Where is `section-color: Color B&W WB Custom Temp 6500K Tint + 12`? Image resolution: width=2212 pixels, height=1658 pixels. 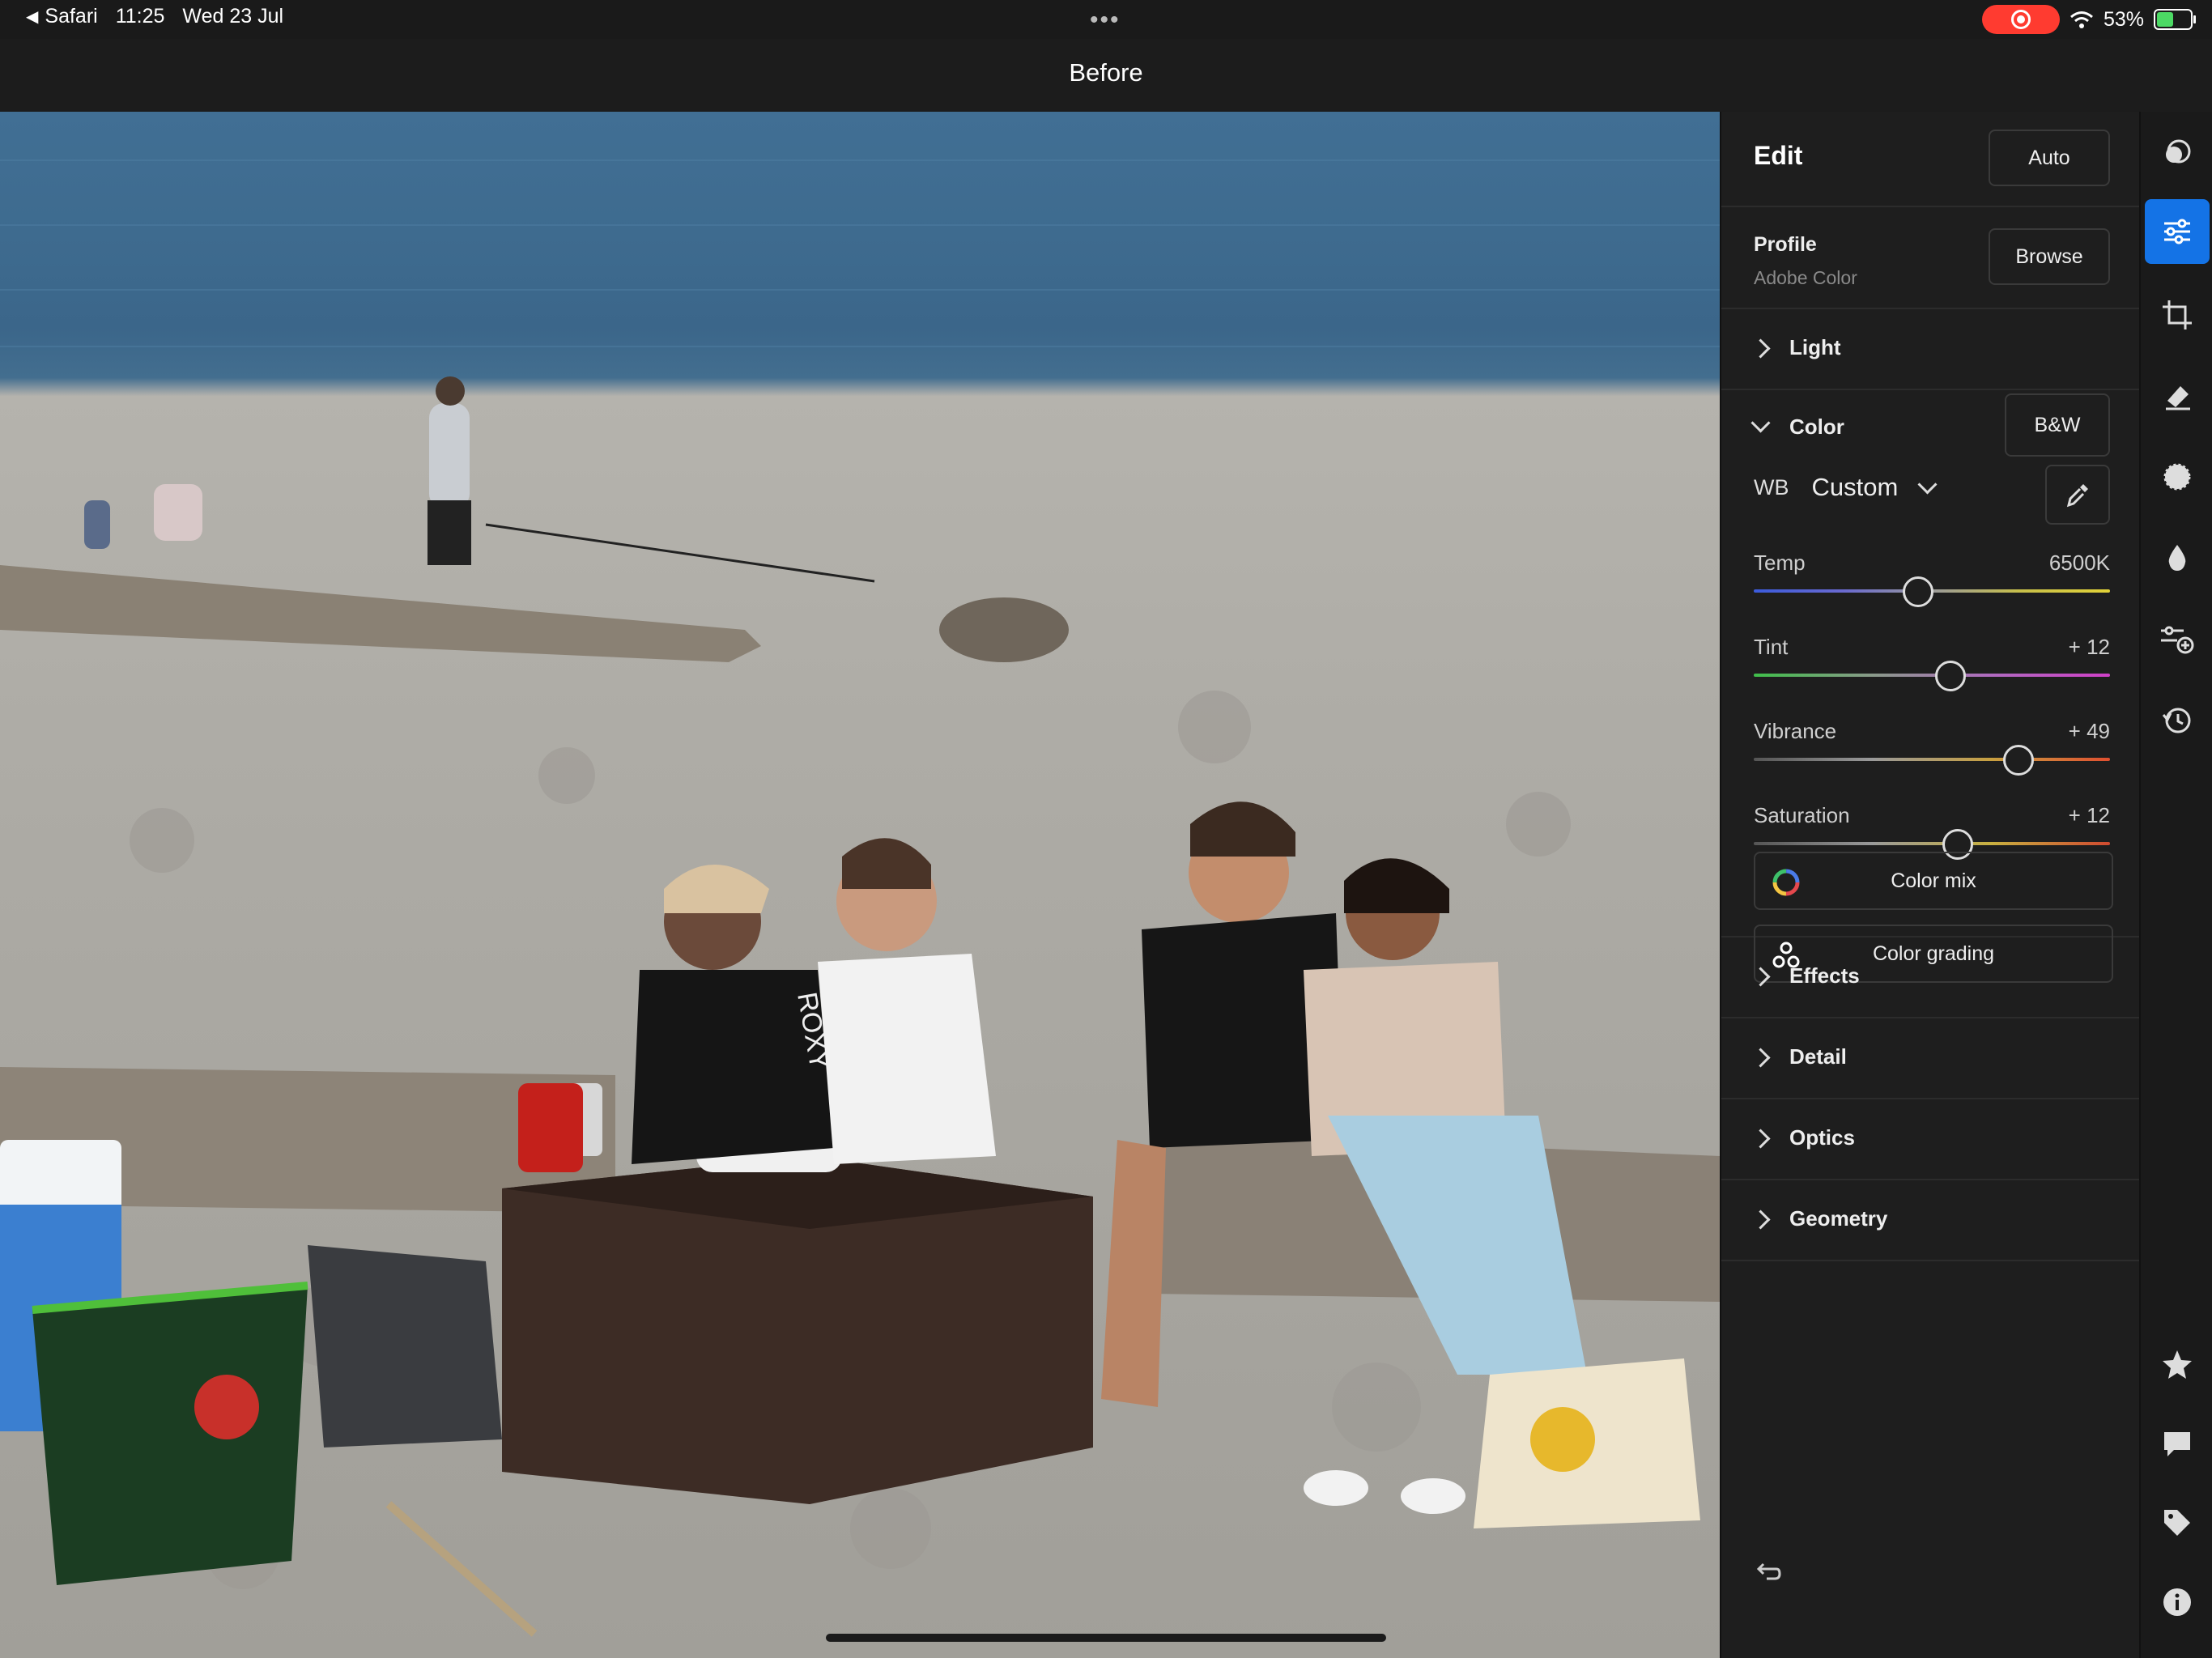
section-color: Color B&W WB Custom Temp 6500K Tint + 12 is located at coordinates (1931, 686).